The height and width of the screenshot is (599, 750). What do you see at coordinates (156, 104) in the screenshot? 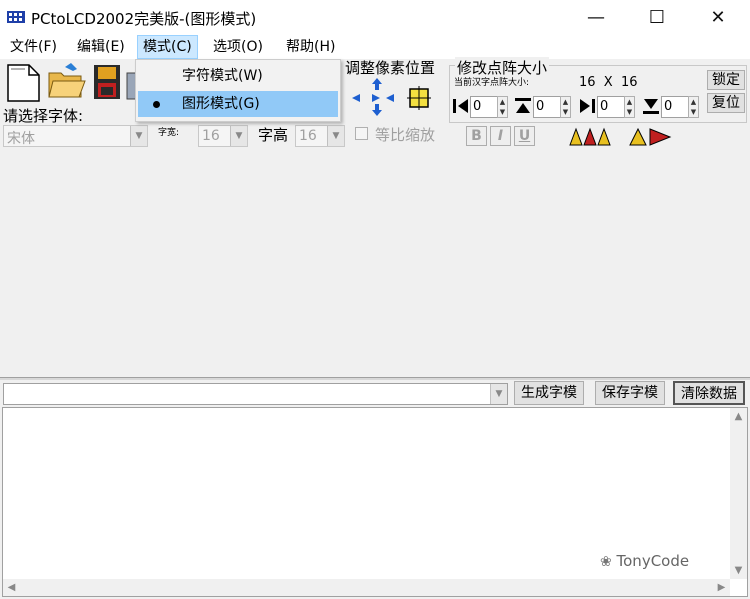
I see `radio-bullet-icon` at bounding box center [156, 104].